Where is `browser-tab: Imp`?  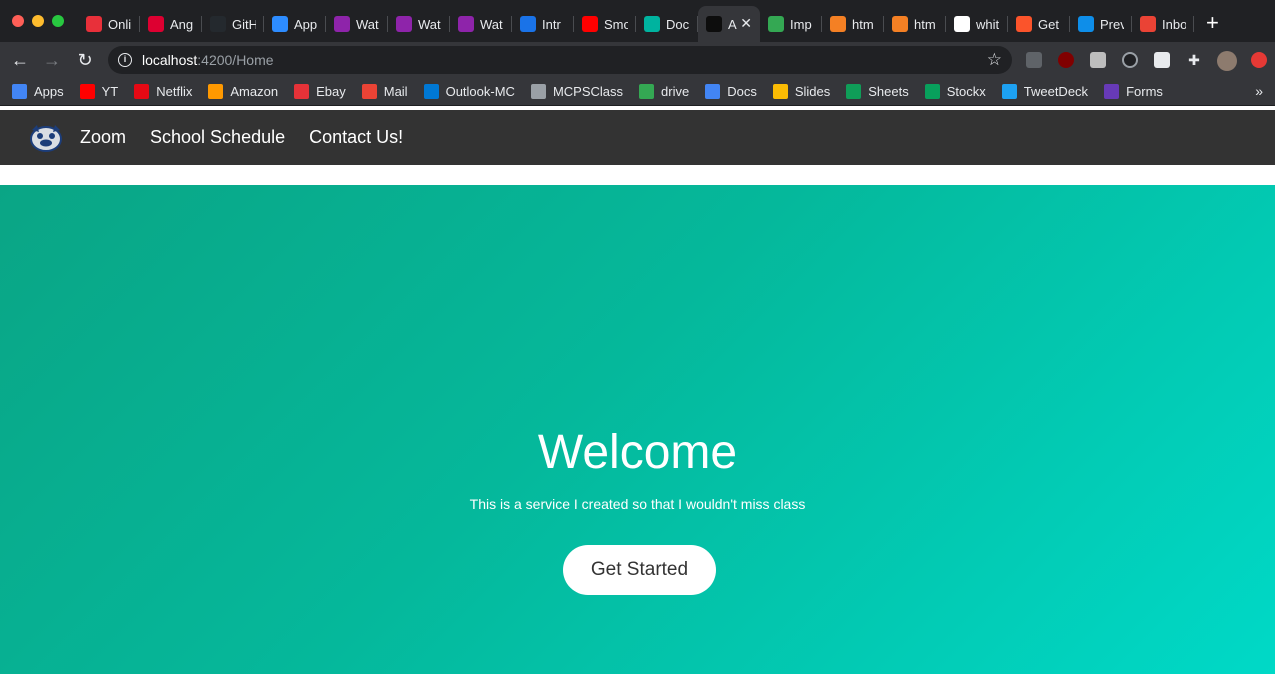 browser-tab: Imp is located at coordinates (791, 24).